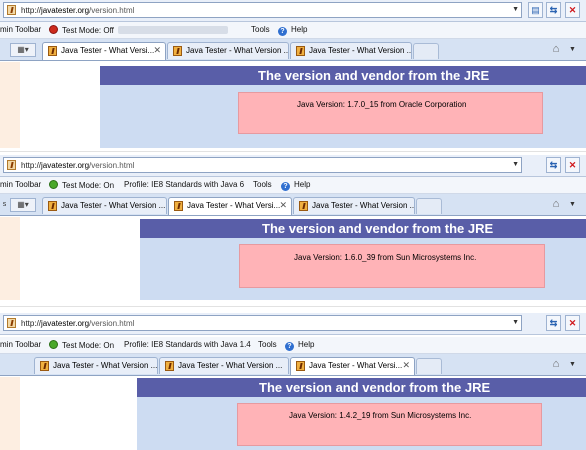 This screenshot has height=450, width=586. Describe the element at coordinates (184, 184) in the screenshot. I see `profile-label: Profile: IE8 Standards with Java 6` at that location.